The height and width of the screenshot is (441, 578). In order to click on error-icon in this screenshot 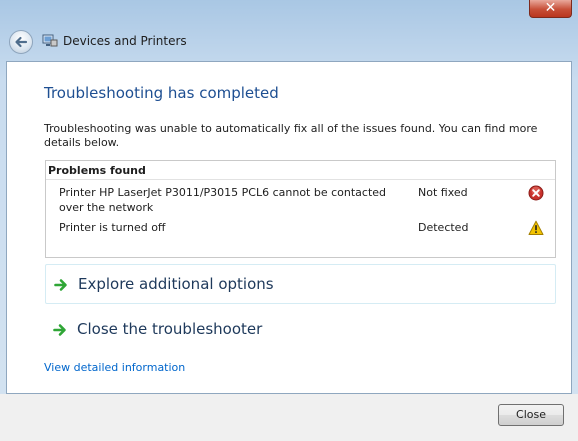, I will do `click(536, 193)`.